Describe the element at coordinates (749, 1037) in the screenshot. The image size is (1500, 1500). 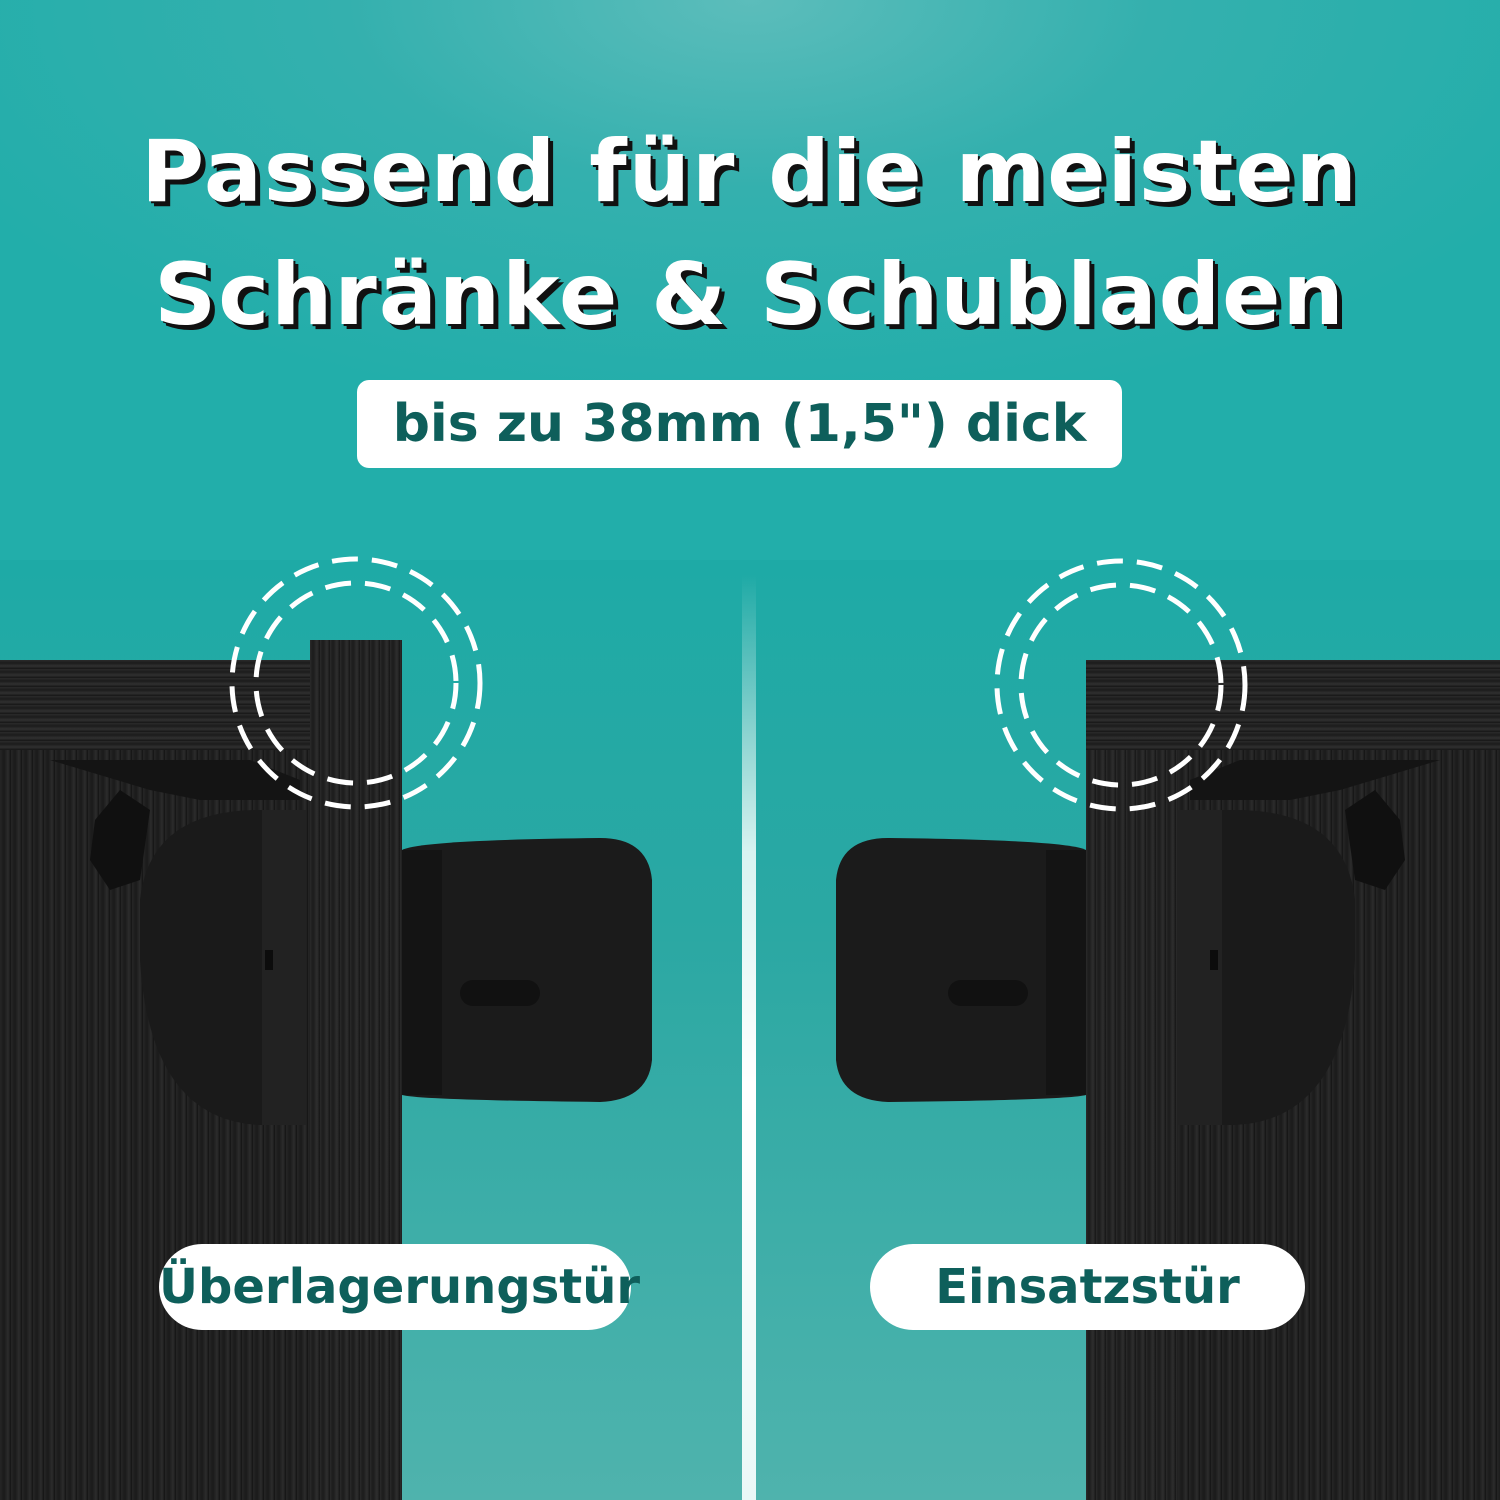
I see `center-divider` at that location.